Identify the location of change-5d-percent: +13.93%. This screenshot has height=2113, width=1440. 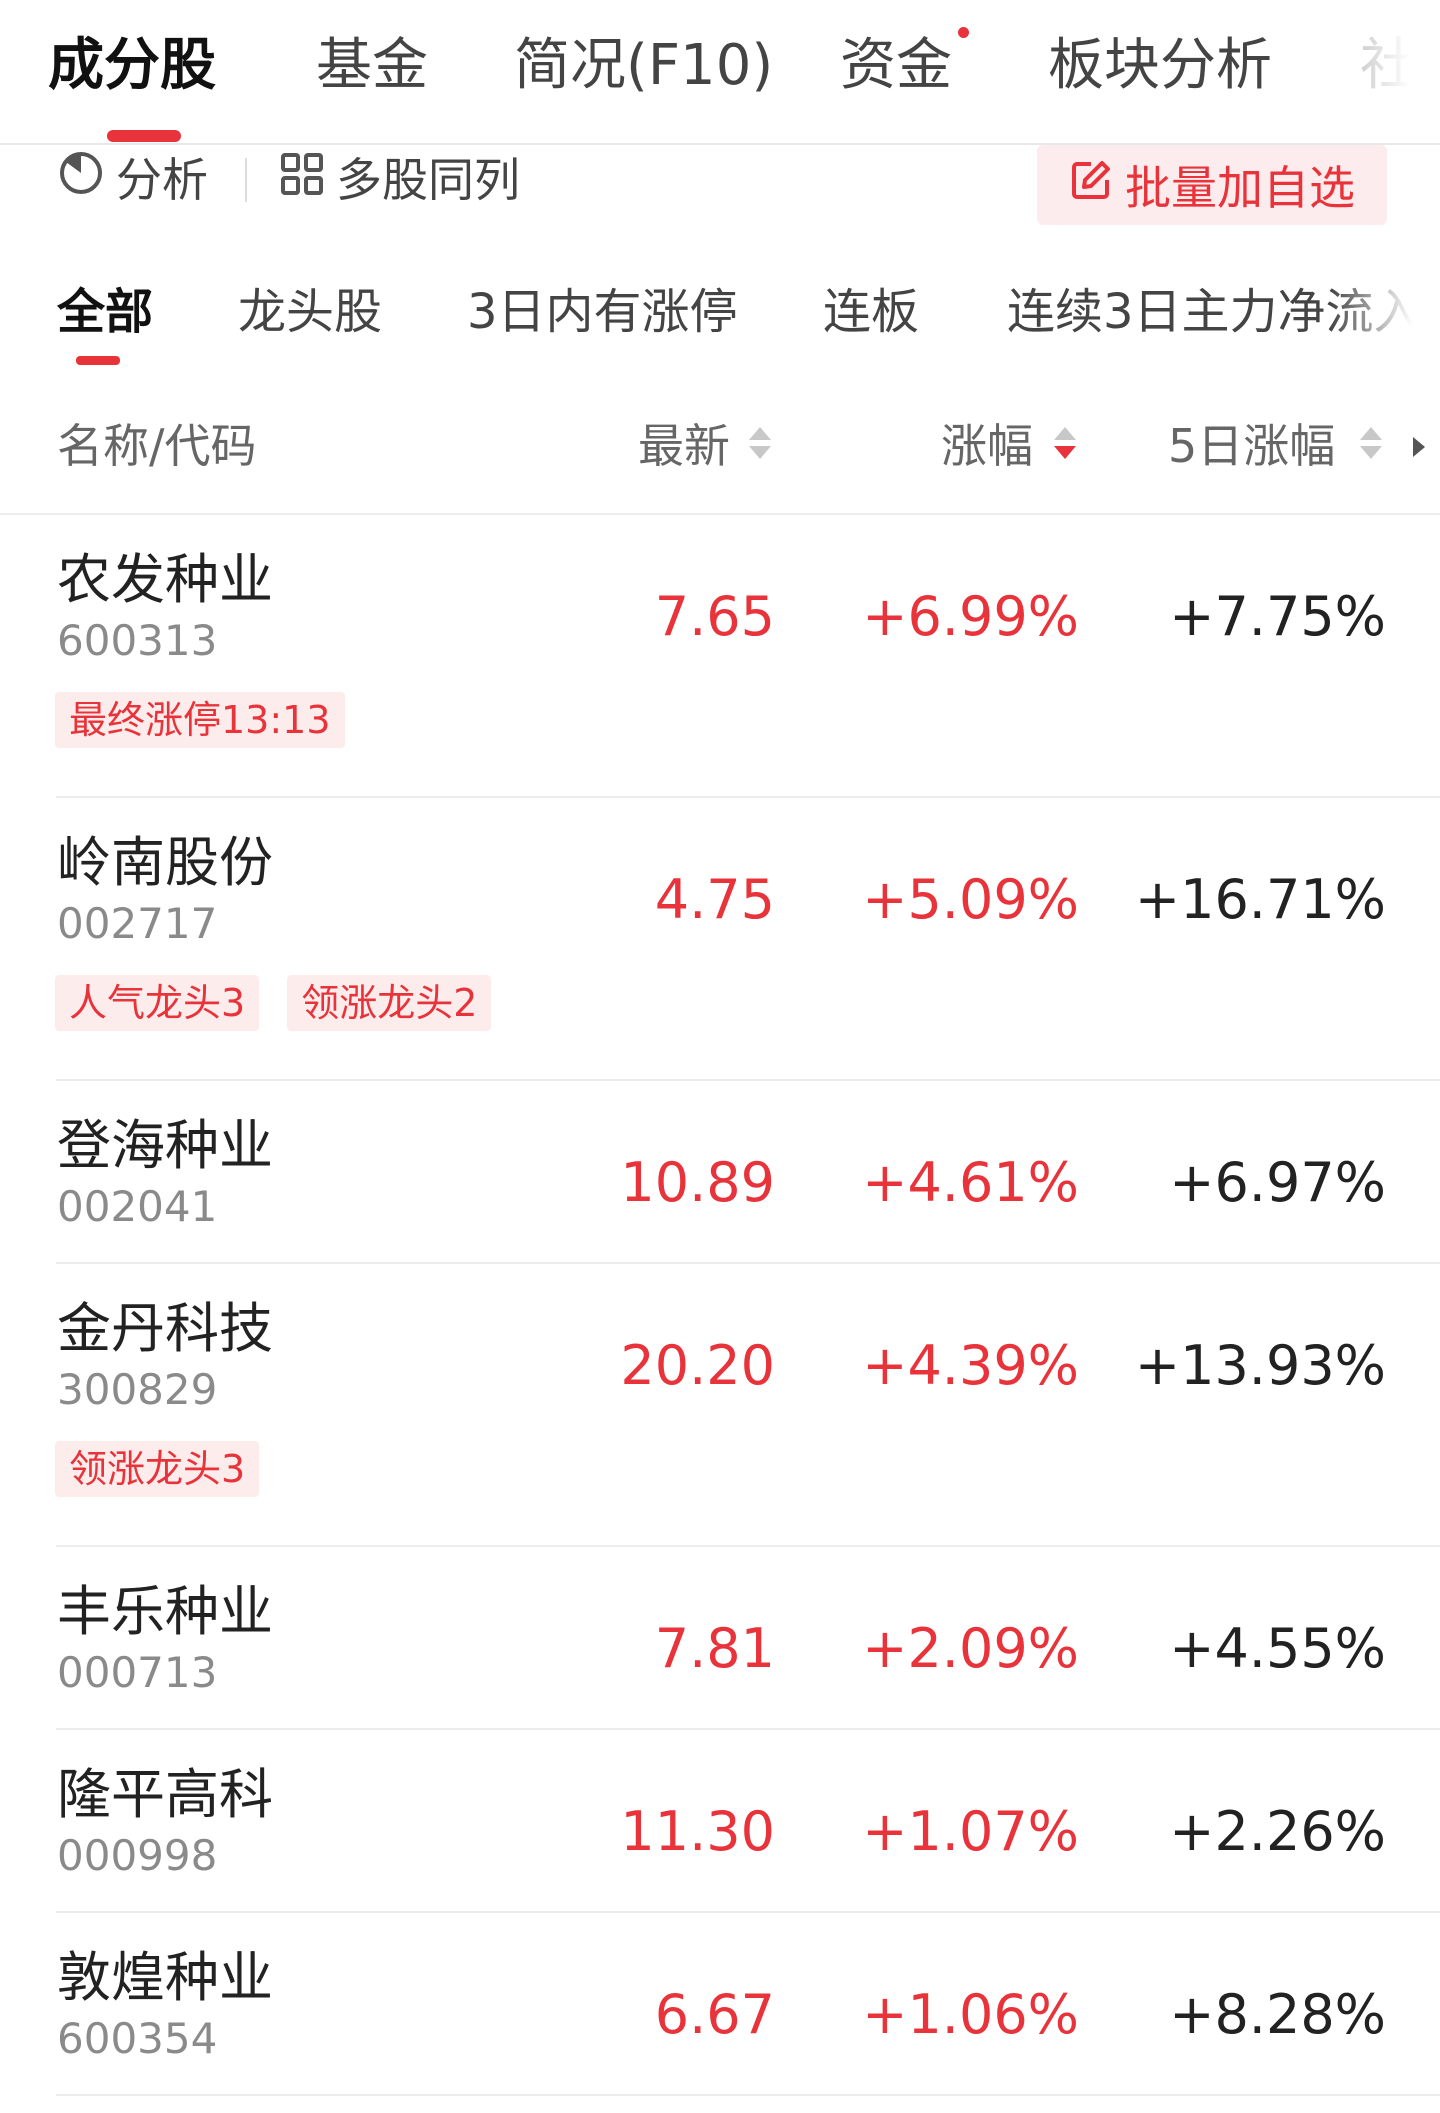
(1260, 1365).